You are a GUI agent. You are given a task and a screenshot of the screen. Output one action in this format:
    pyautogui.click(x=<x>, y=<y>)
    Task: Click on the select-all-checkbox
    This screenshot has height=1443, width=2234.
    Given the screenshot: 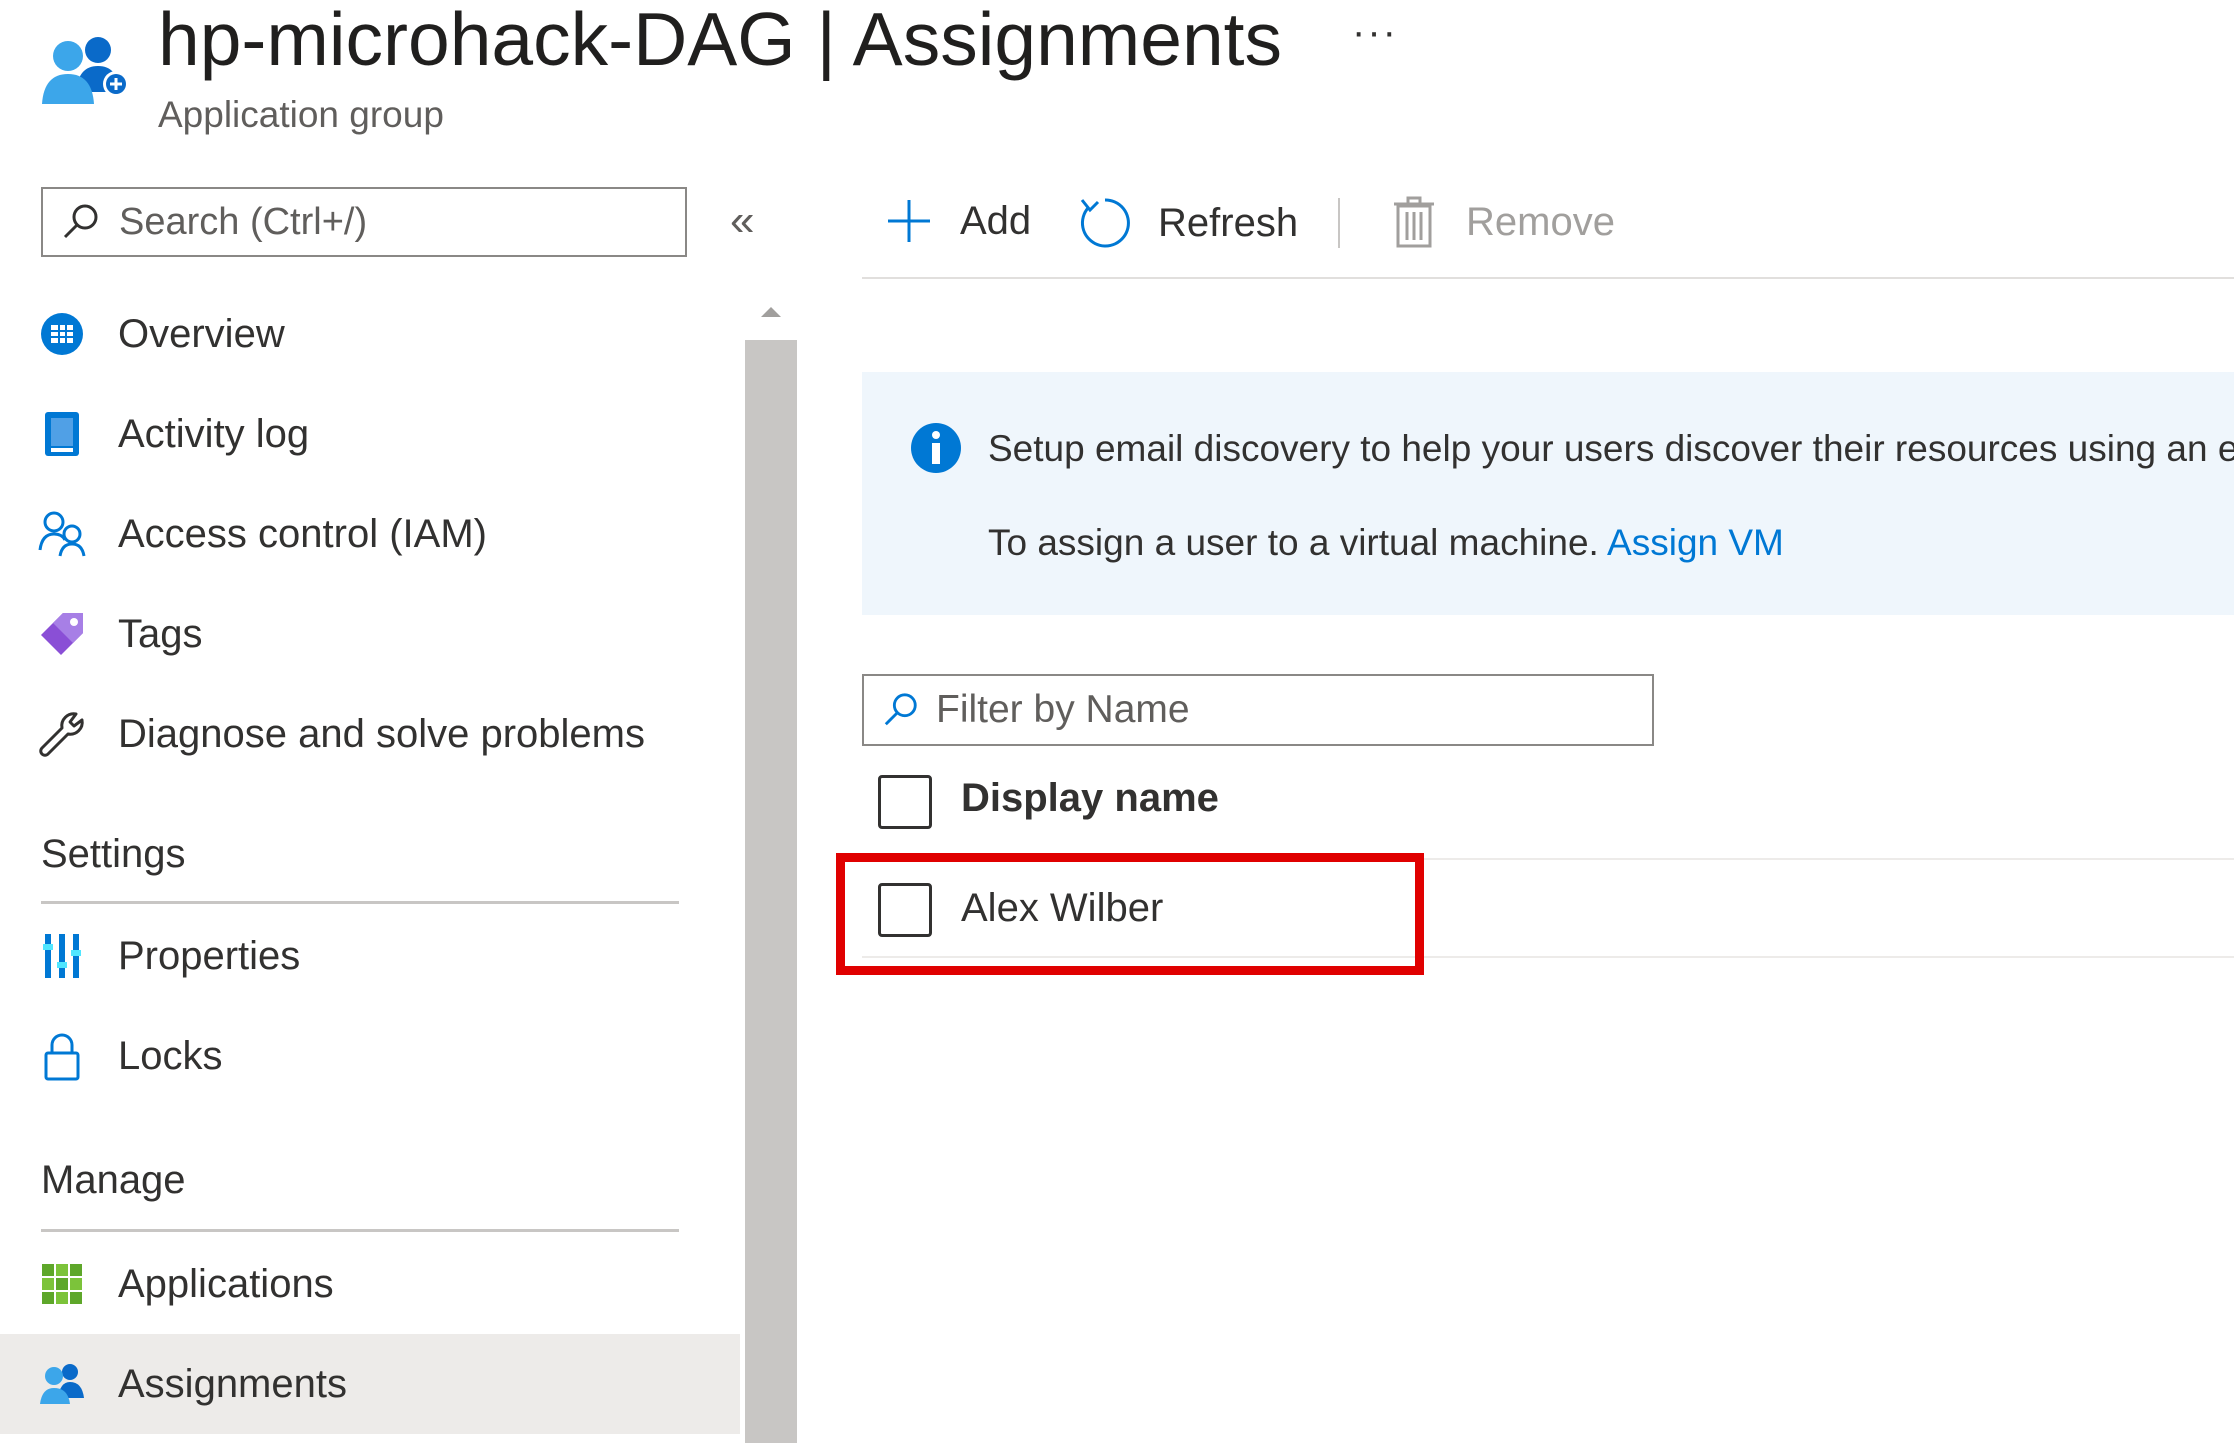 What is the action you would take?
    pyautogui.click(x=905, y=802)
    